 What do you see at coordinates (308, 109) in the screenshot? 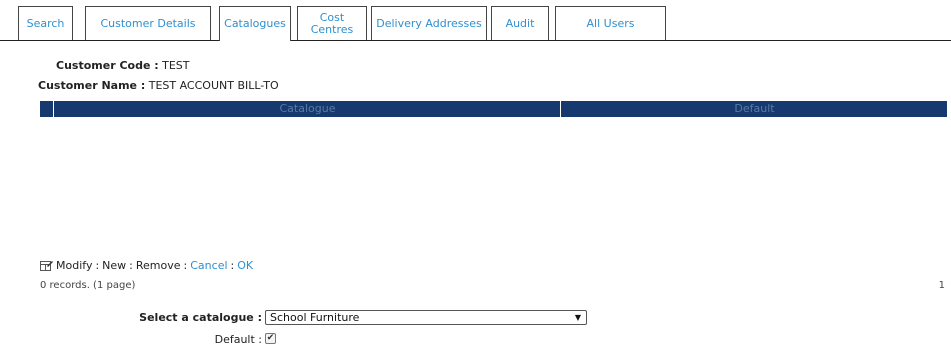
I see `column-header-catalogue: Catalogue` at bounding box center [308, 109].